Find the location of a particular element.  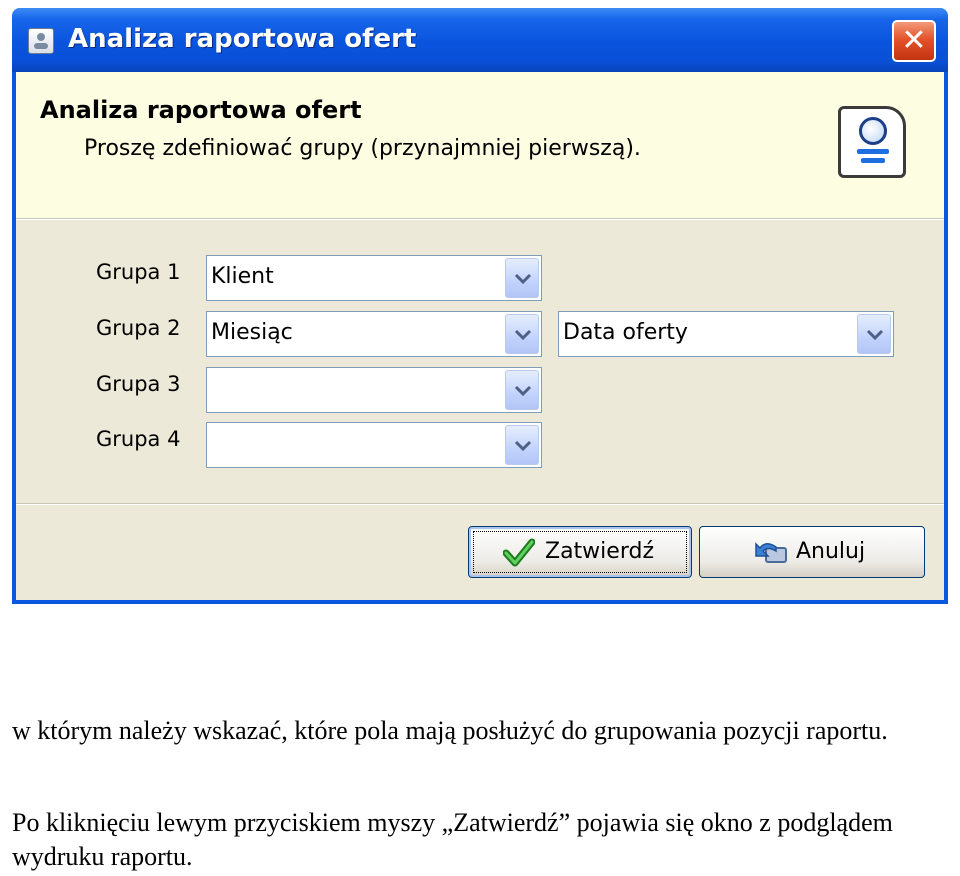

close-icon: ✕ is located at coordinates (914, 40).